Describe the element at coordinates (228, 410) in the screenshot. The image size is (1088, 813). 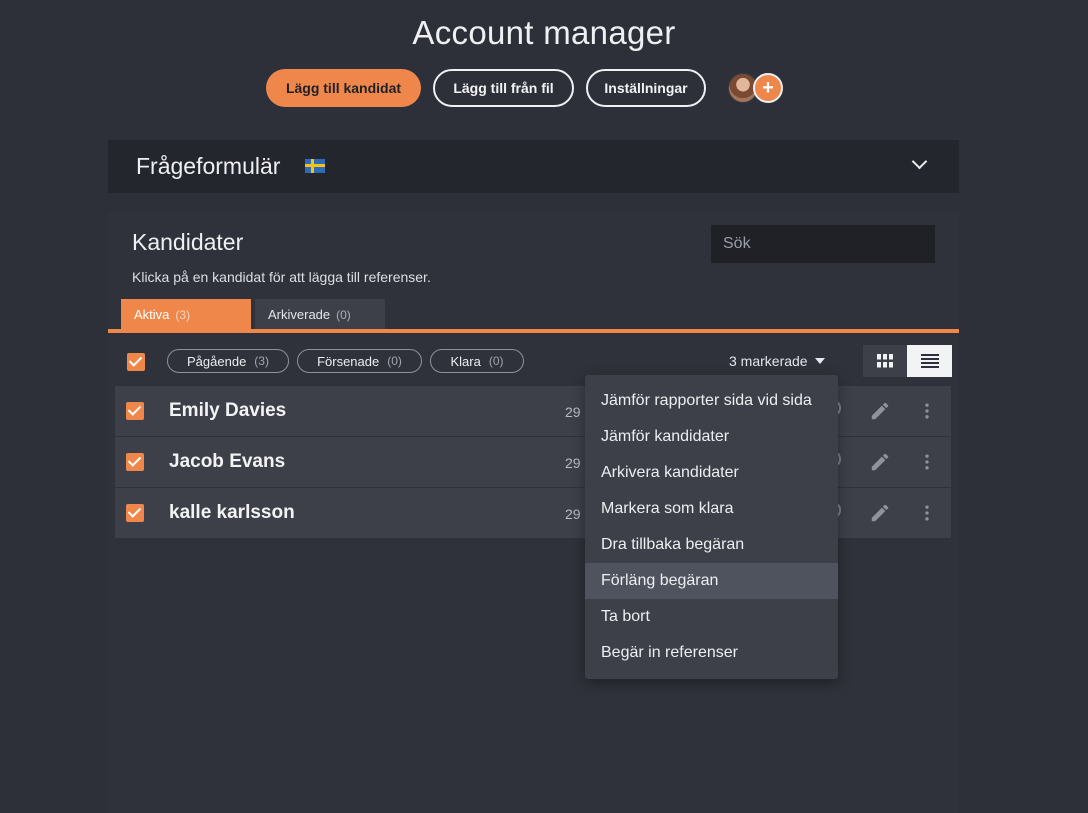
I see `candidate-name: Emily Davies` at that location.